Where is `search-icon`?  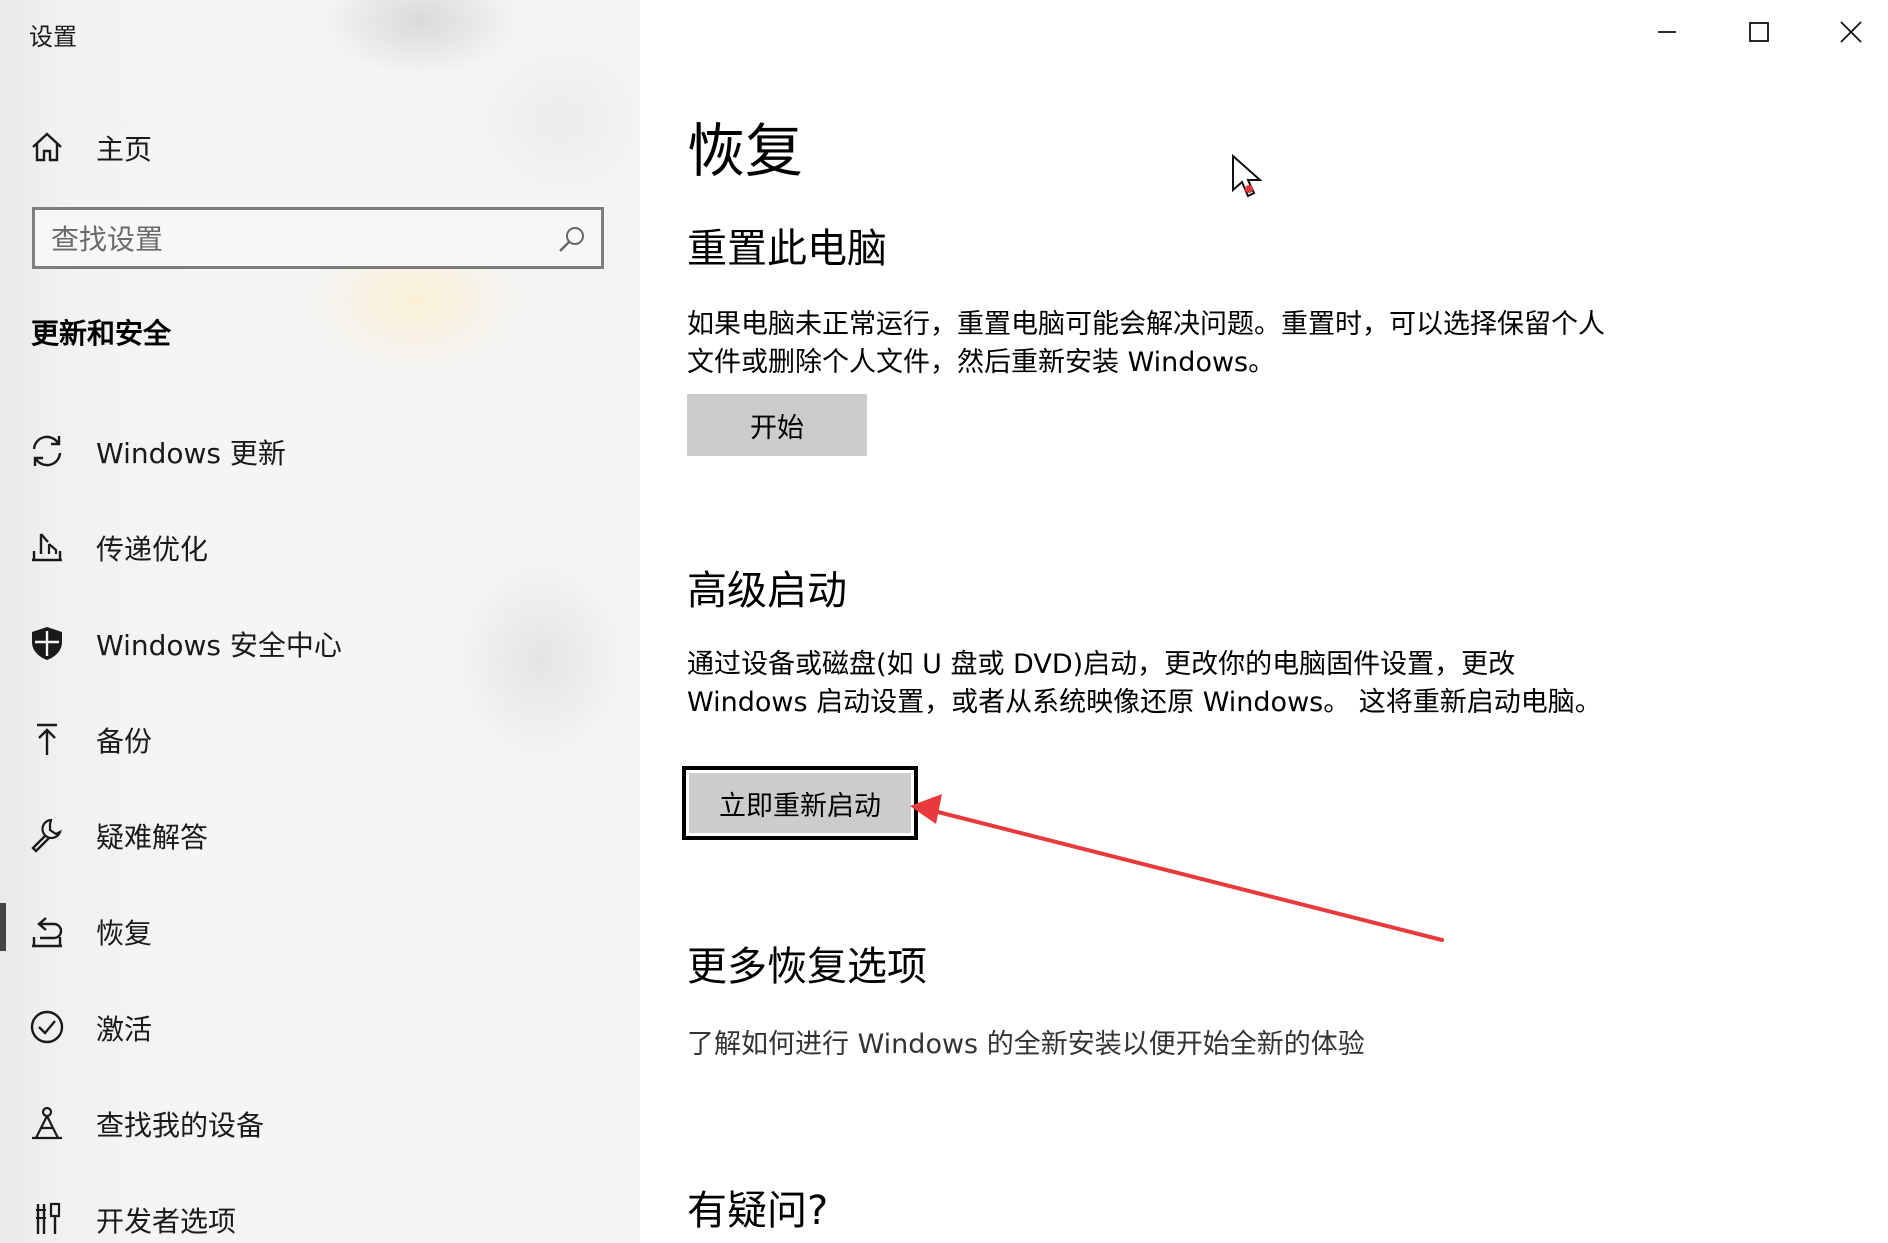 search-icon is located at coordinates (572, 239).